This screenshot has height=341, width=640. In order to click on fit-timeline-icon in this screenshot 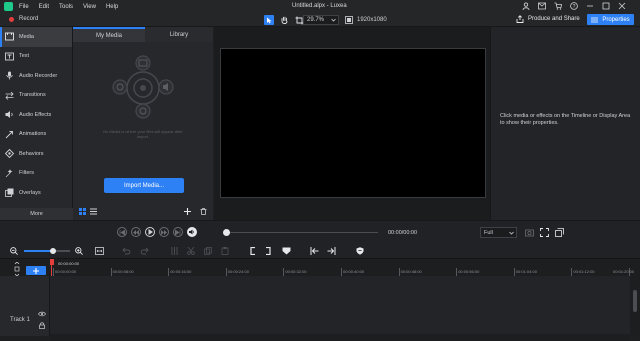, I will do `click(99, 251)`.